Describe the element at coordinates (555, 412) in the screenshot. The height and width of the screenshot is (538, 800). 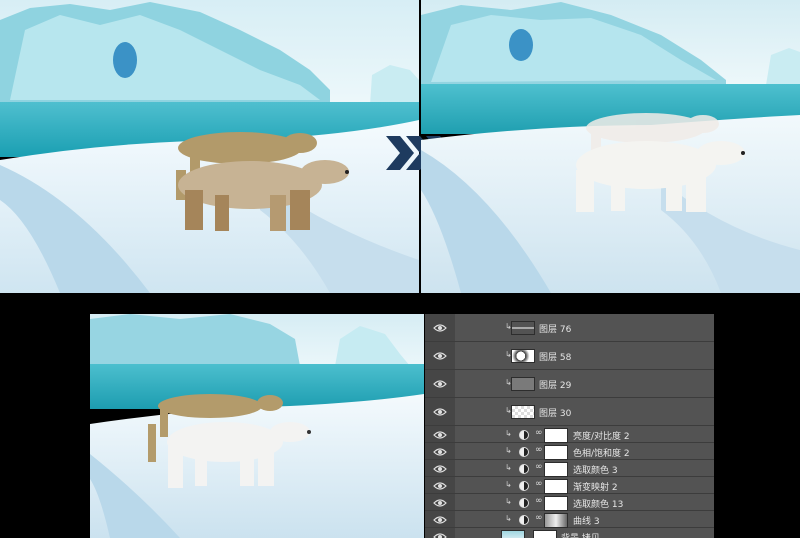
I see `layer-name: 图层 30` at that location.